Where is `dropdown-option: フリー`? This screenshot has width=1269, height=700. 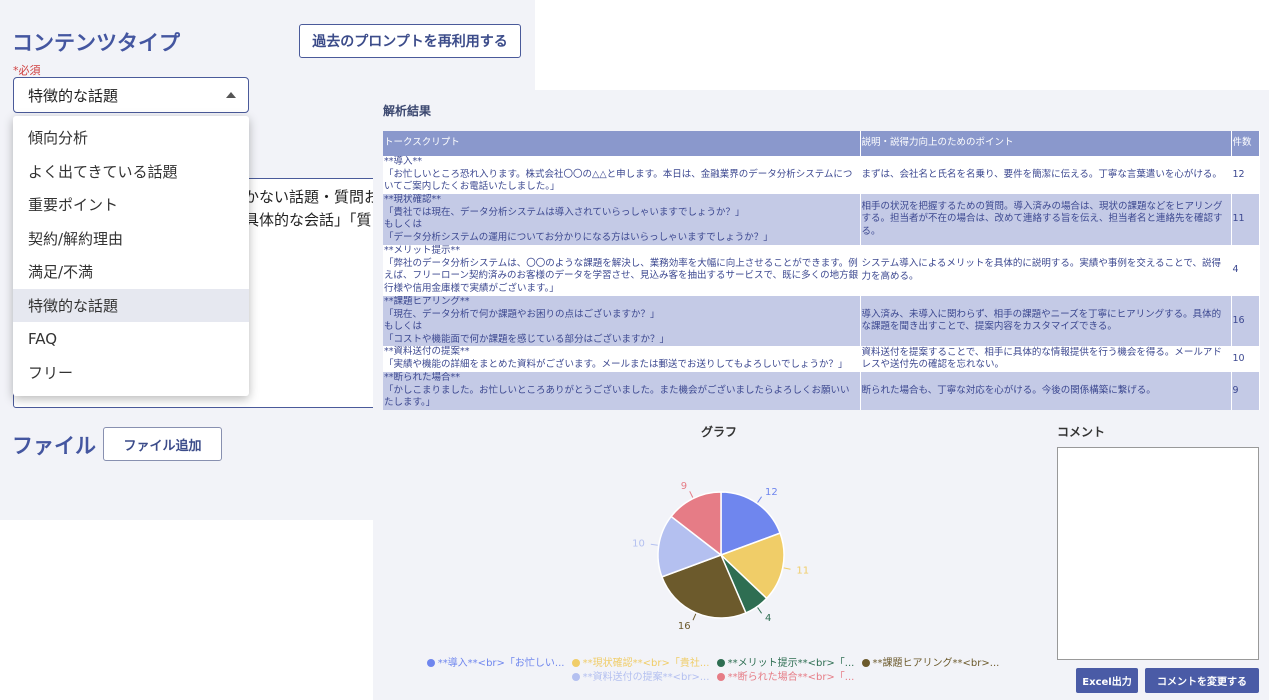 dropdown-option: フリー is located at coordinates (131, 373).